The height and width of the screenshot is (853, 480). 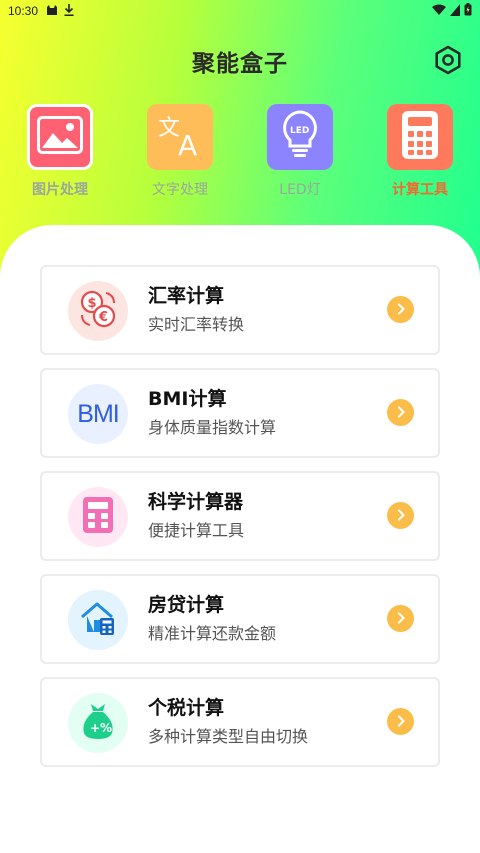 I want to click on scientific-calculator-icon, so click(x=98, y=517).